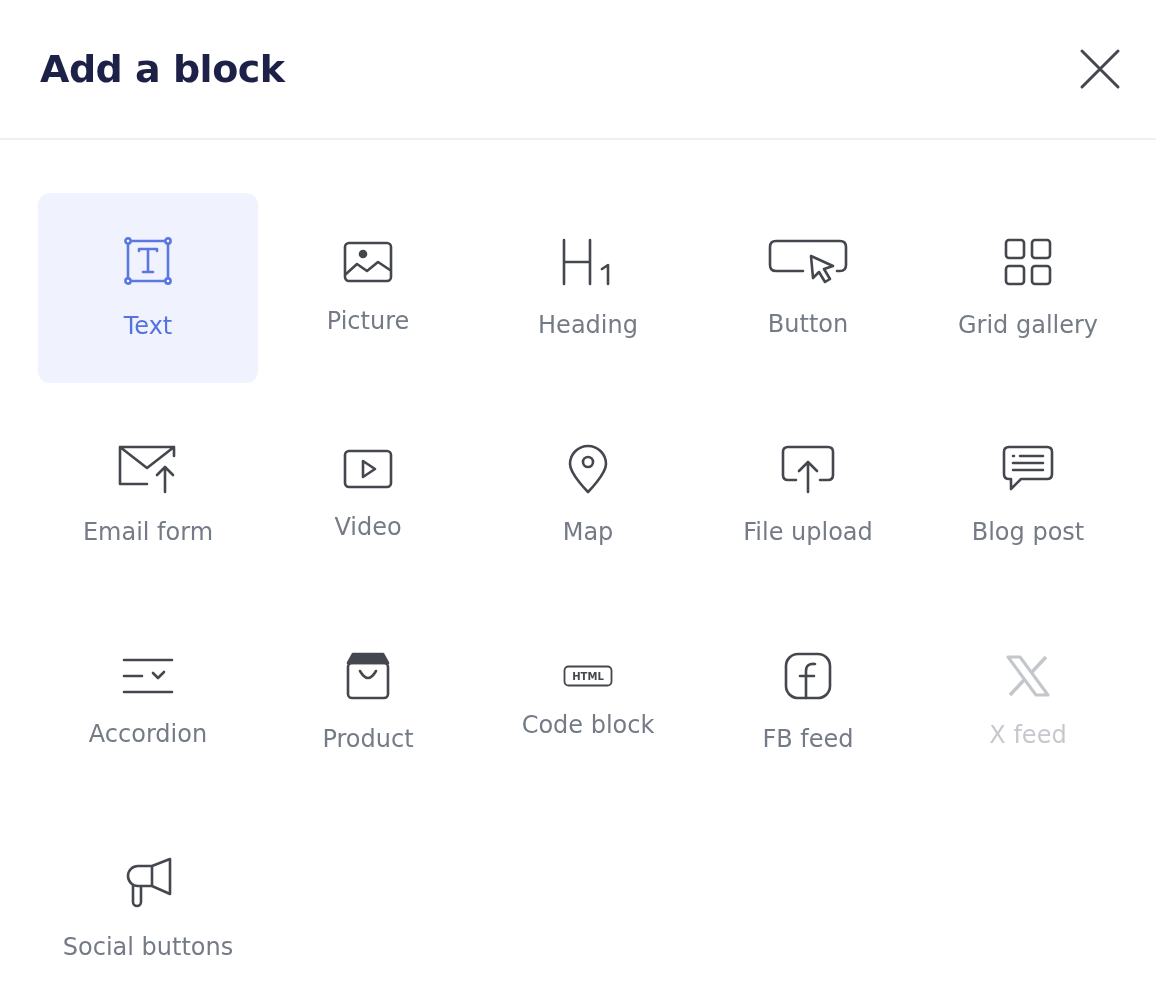 The image size is (1156, 1000). What do you see at coordinates (1028, 495) in the screenshot?
I see `block-tile: Blog post` at bounding box center [1028, 495].